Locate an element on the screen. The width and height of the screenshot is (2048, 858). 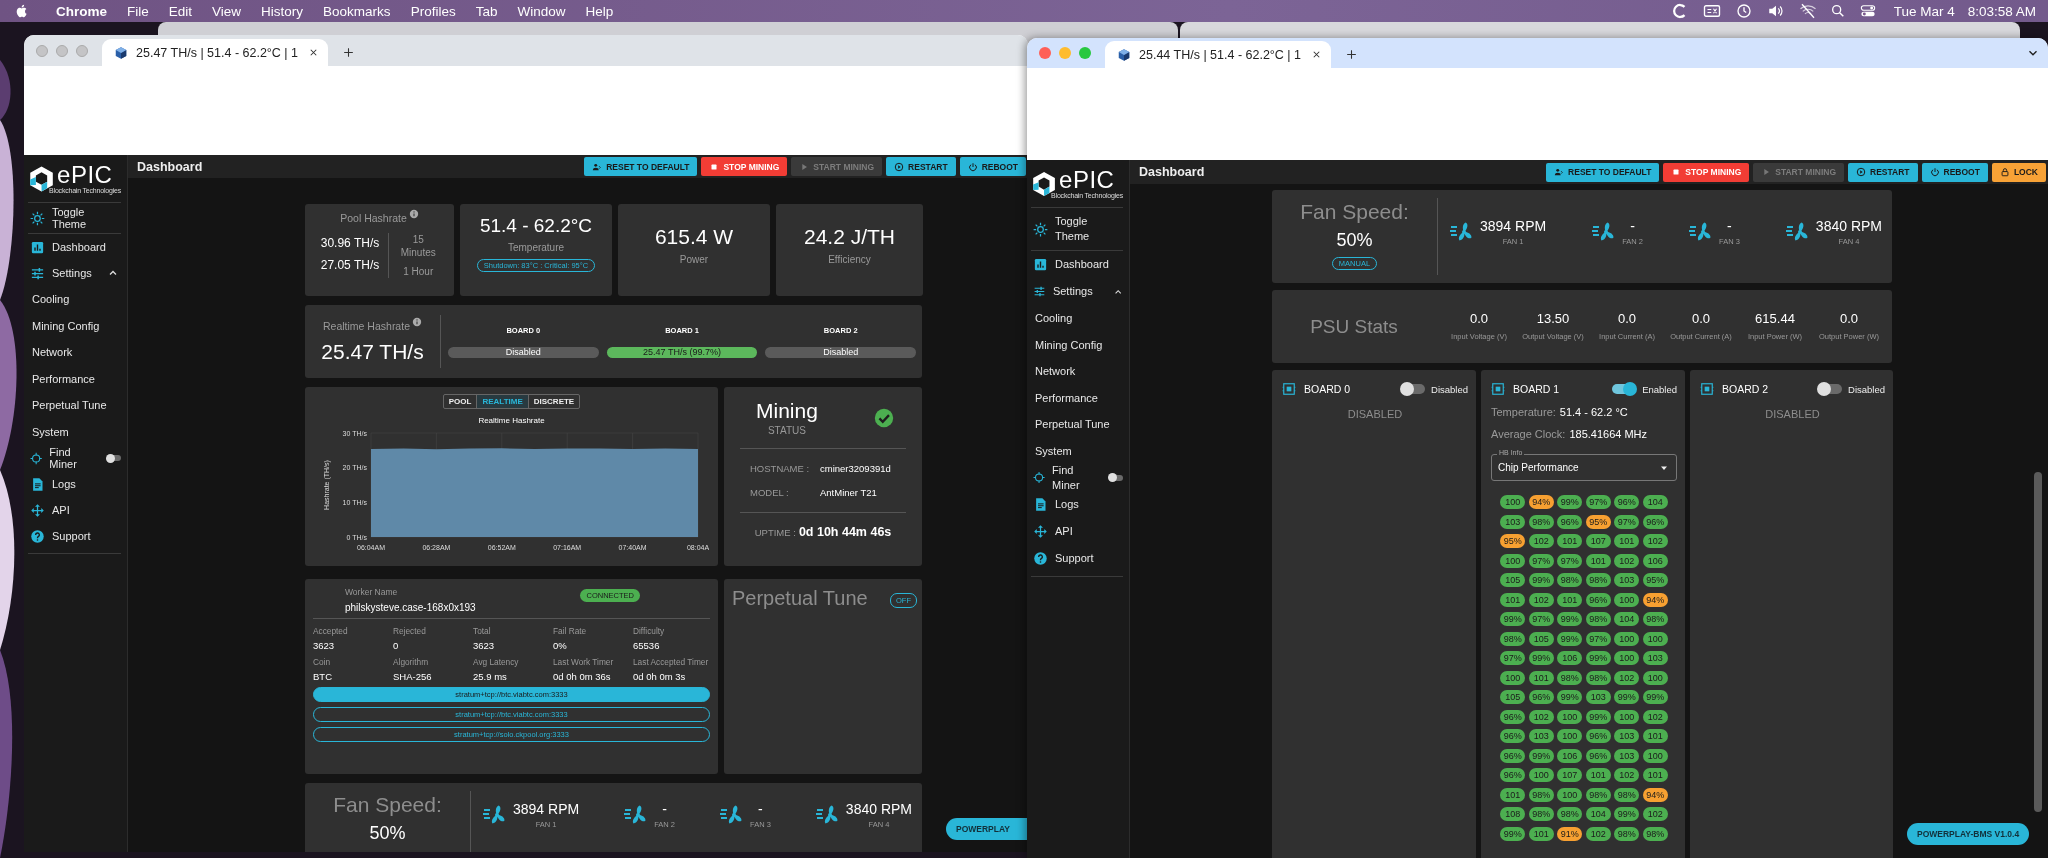
field-label: MODEL : is located at coordinates (770, 492).